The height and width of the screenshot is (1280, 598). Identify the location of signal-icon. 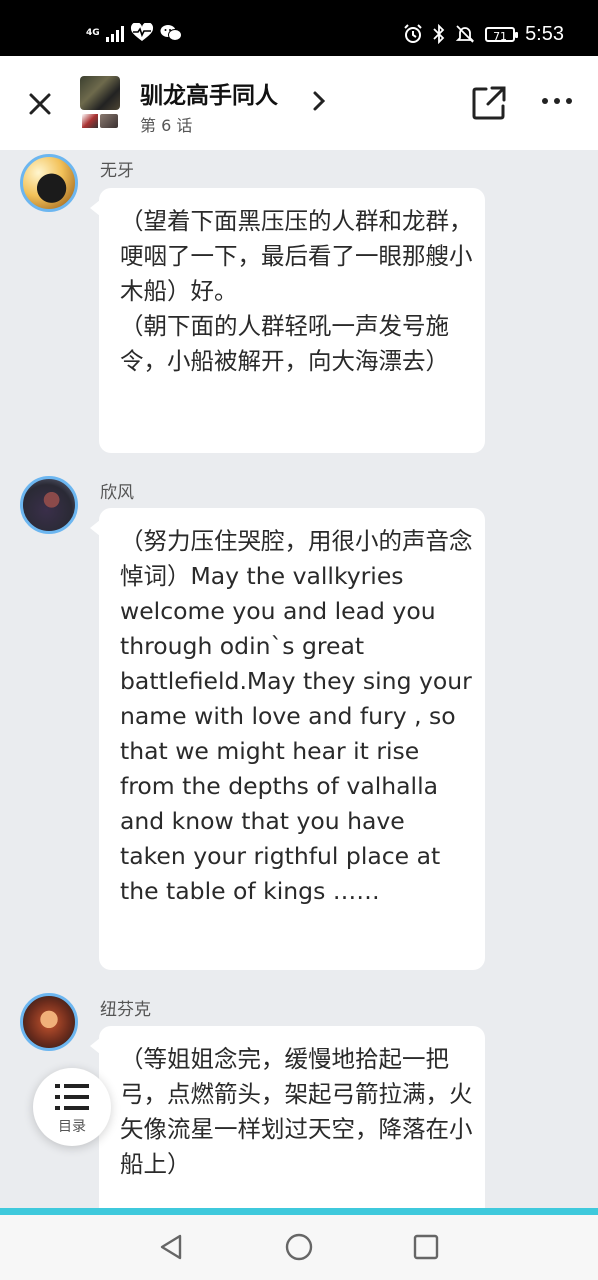
(115, 33).